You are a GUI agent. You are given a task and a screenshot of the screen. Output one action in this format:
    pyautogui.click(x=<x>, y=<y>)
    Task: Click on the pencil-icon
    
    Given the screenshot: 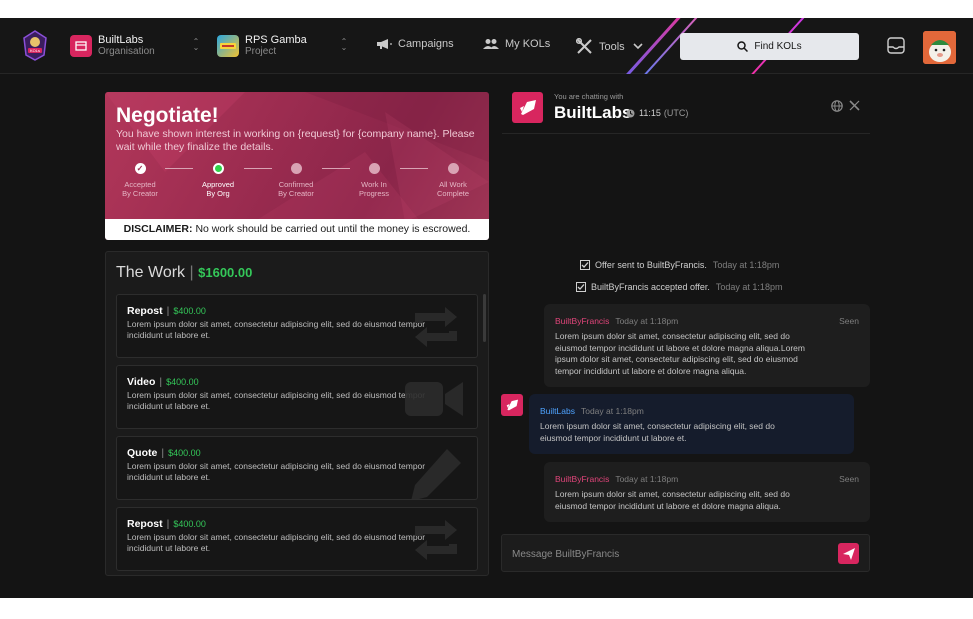 What is the action you would take?
    pyautogui.click(x=436, y=474)
    